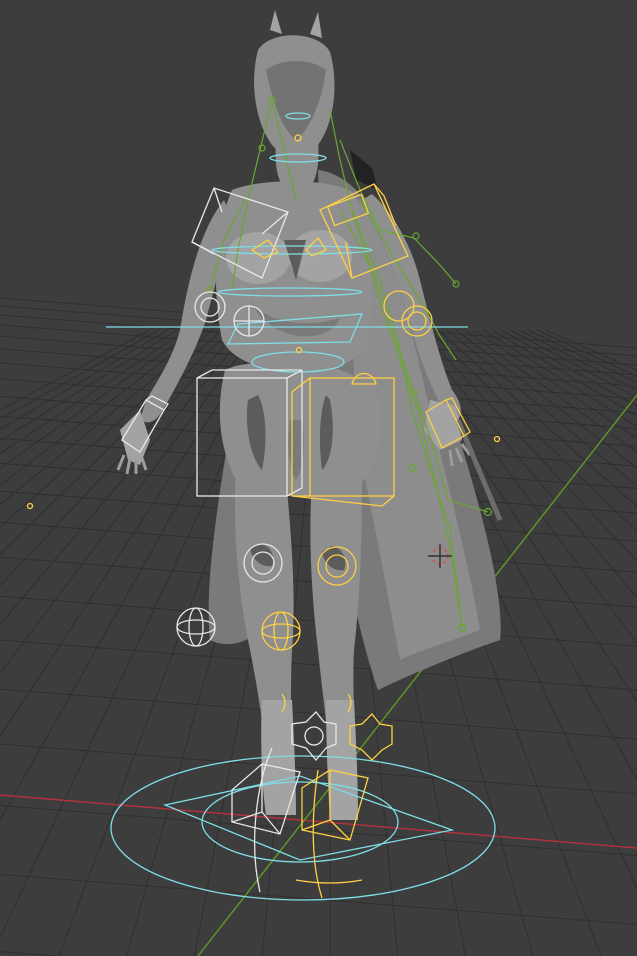 This screenshot has height=956, width=637. Describe the element at coordinates (30, 506) in the screenshot. I see `left-hand-dot-control` at that location.